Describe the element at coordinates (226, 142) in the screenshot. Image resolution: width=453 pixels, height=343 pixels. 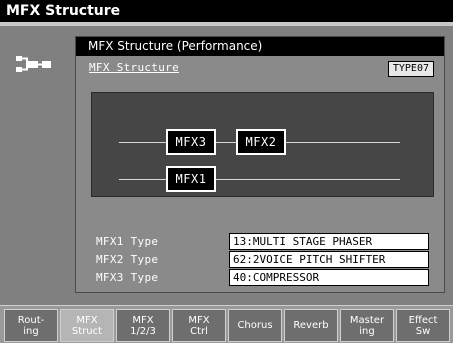
I see `signal-line-upper-middle` at that location.